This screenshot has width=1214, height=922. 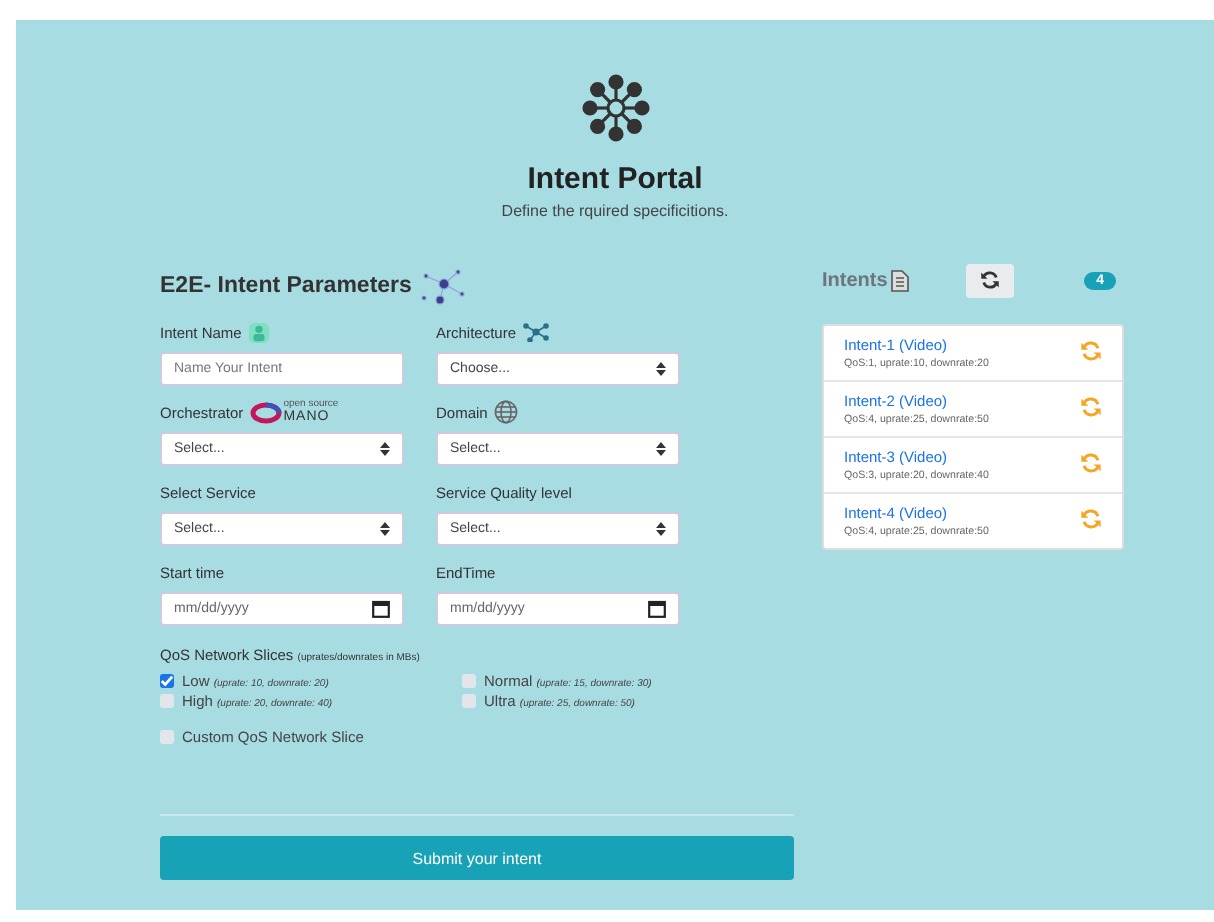 What do you see at coordinates (855, 280) in the screenshot?
I see `intents-title: Intents` at bounding box center [855, 280].